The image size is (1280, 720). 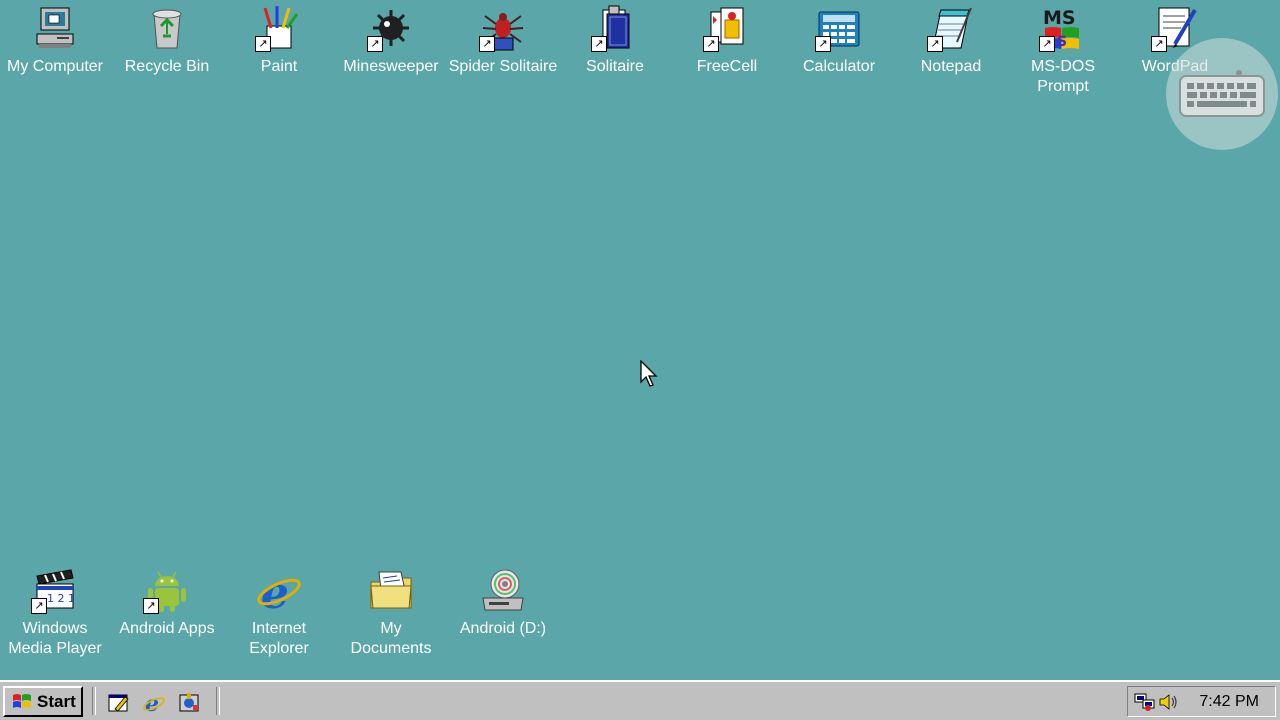 What do you see at coordinates (727, 66) in the screenshot?
I see `desktop-icon-label: FreeCell` at bounding box center [727, 66].